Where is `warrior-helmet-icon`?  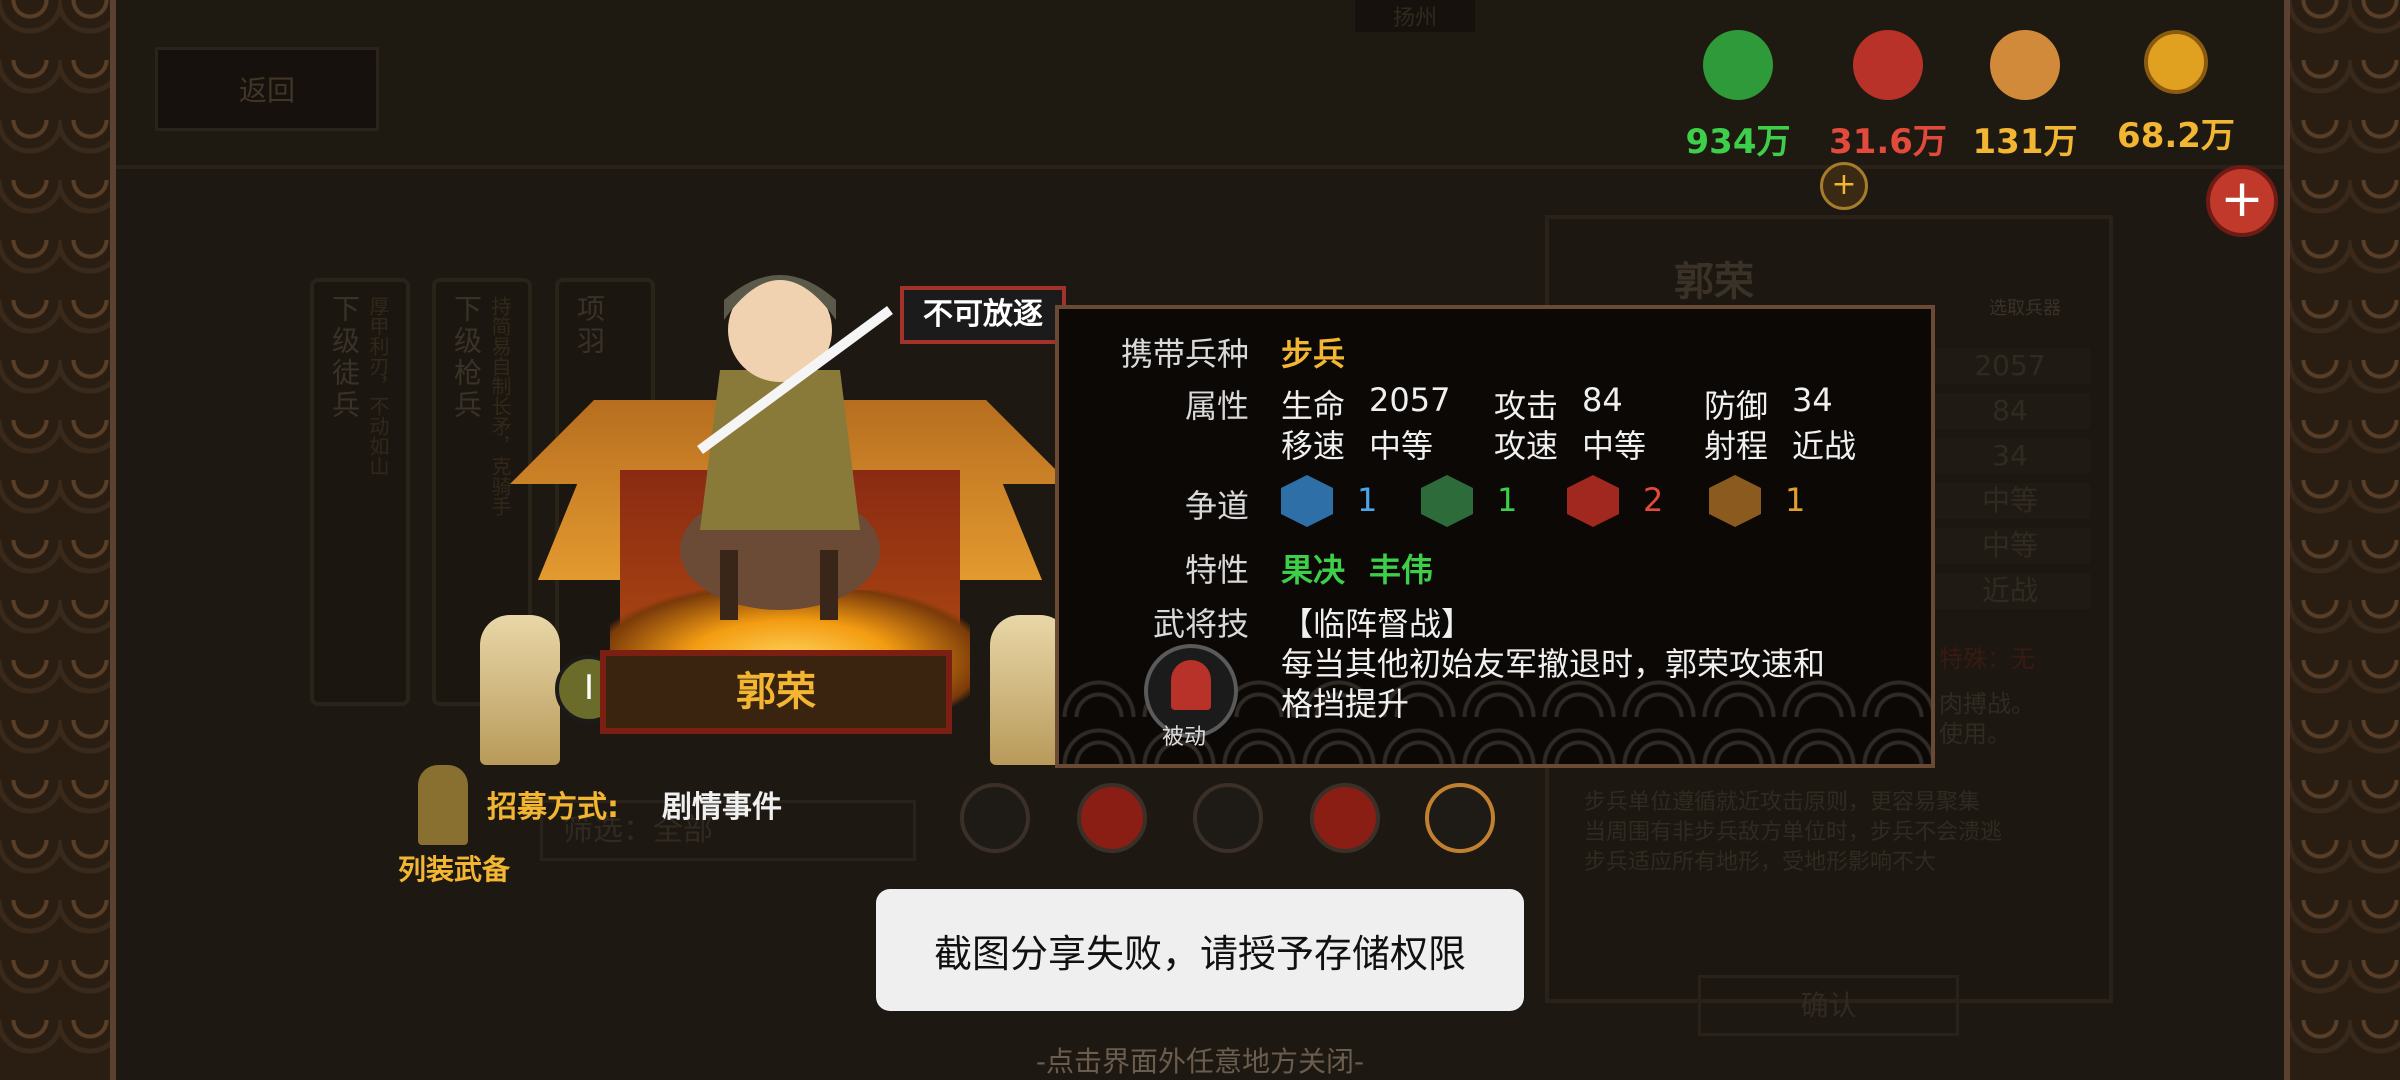
warrior-helmet-icon is located at coordinates (1191, 685).